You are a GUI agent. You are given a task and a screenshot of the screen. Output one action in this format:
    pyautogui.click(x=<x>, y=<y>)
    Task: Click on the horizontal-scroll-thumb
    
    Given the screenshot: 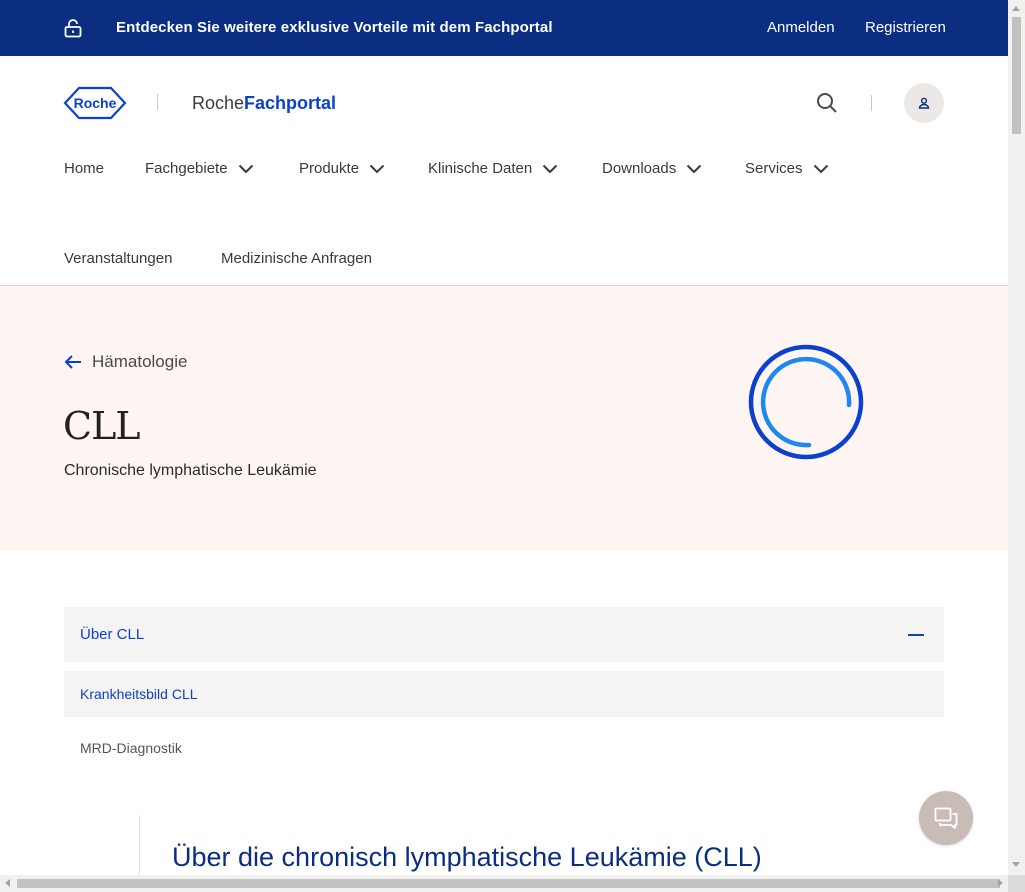 What is the action you would take?
    pyautogui.click(x=508, y=883)
    